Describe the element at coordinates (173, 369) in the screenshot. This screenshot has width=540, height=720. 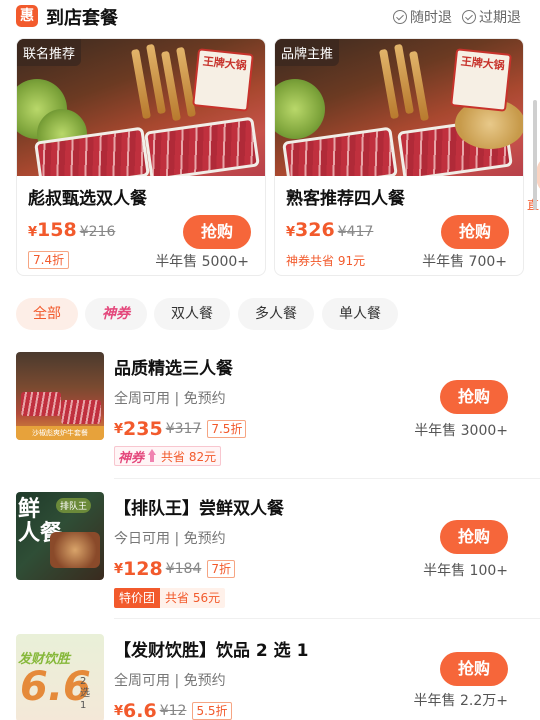
I see `deal-title: 品质精选三人餐` at that location.